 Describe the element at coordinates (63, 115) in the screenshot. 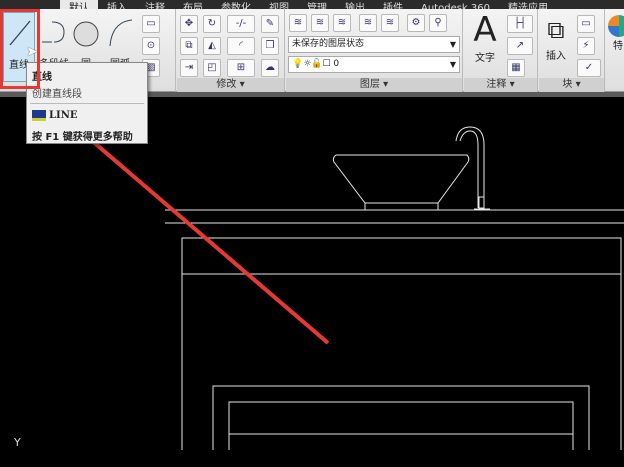

I see `tooltip-command: LINE` at that location.